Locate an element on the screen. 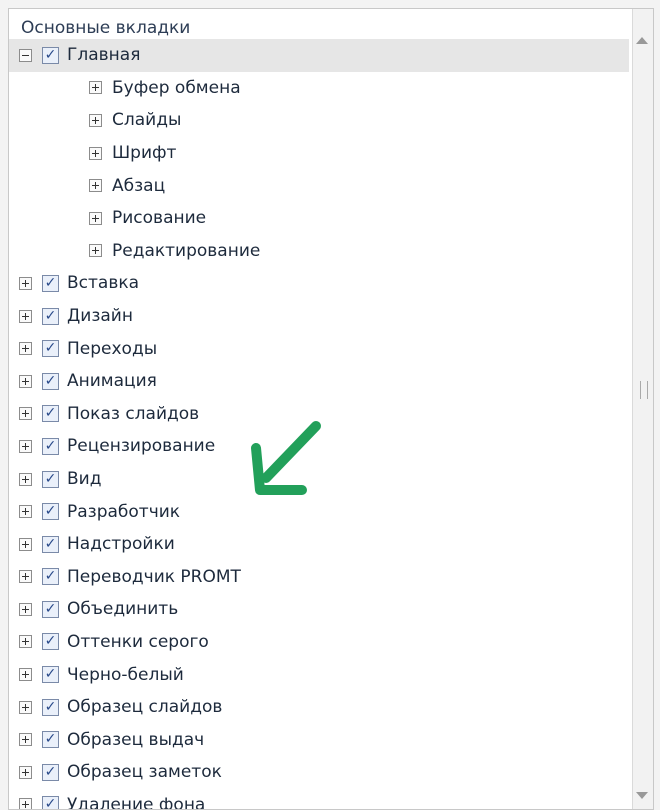 This screenshot has width=660, height=810. tree-item: ✓ Вставка is located at coordinates (319, 283).